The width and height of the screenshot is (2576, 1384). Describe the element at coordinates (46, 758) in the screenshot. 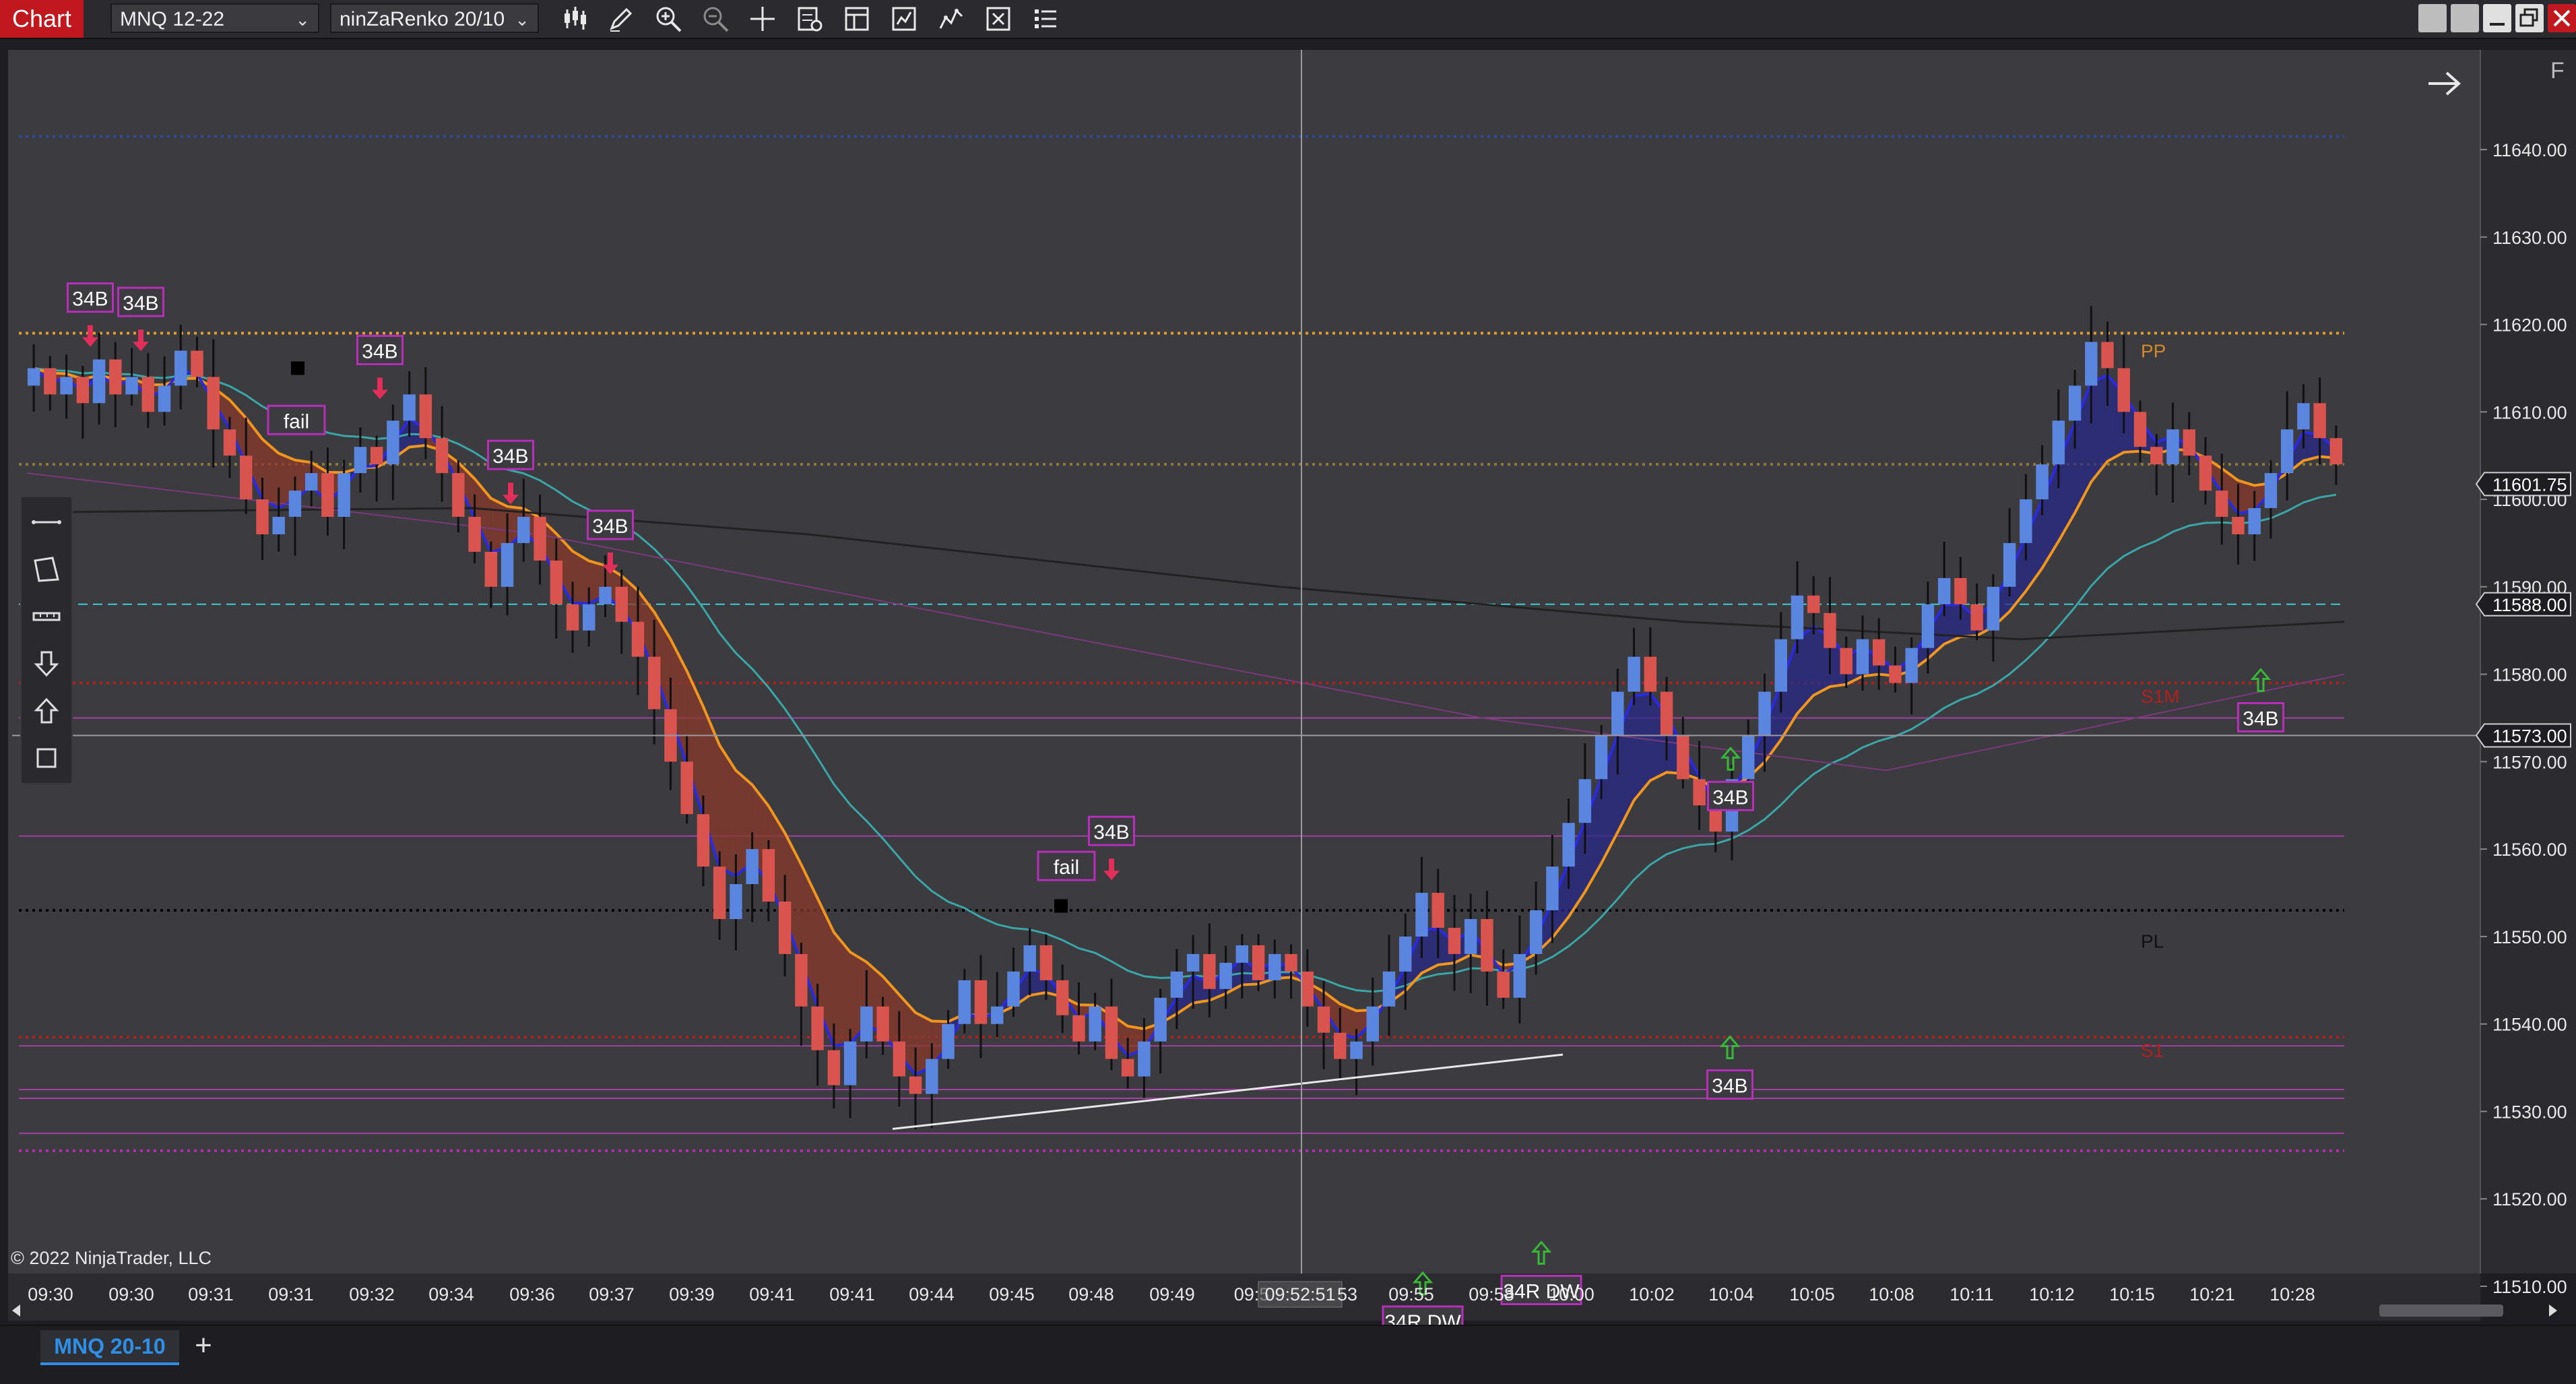

I see `rectangle-tool-icon` at that location.